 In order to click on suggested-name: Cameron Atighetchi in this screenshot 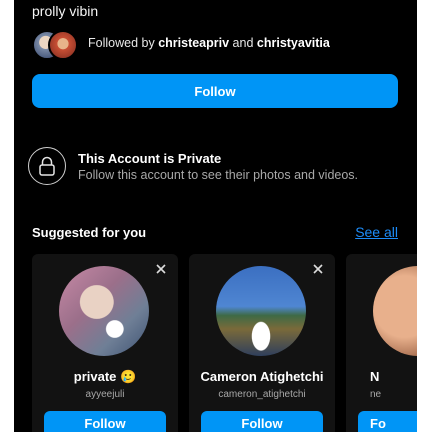, I will do `click(262, 376)`.